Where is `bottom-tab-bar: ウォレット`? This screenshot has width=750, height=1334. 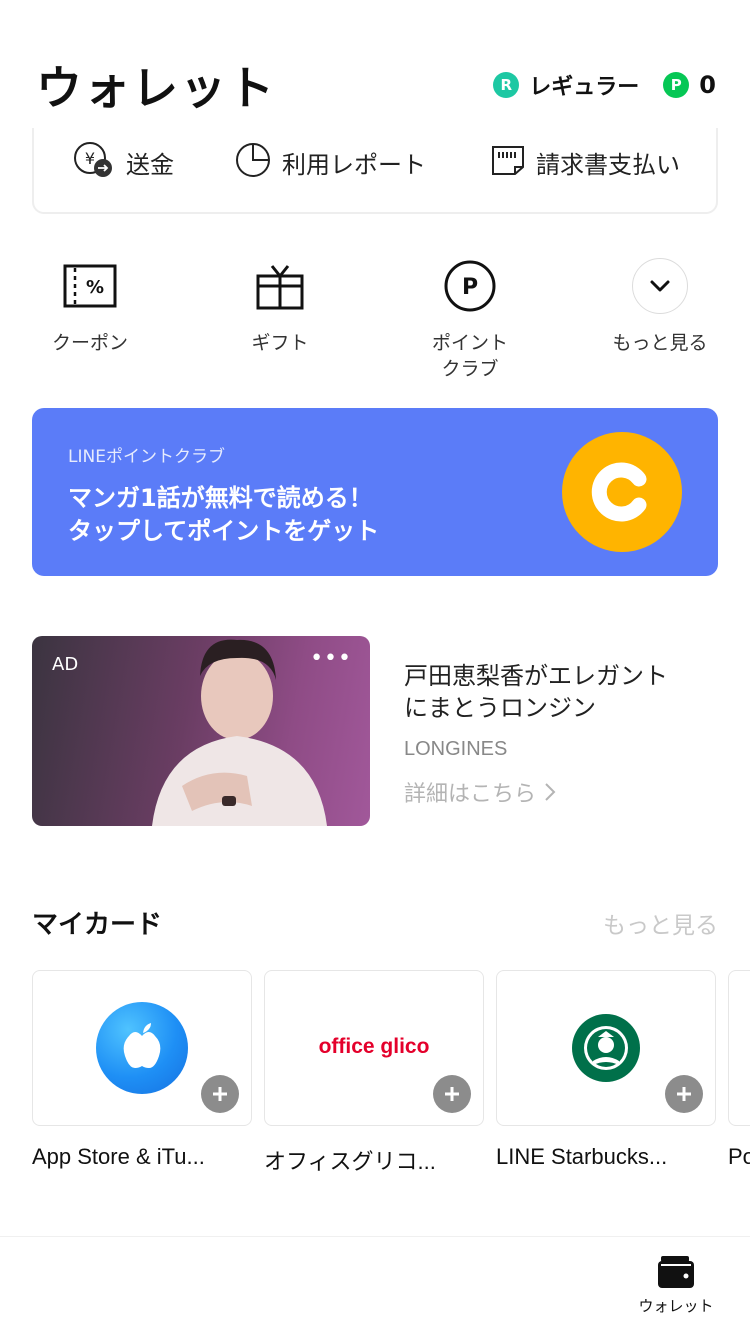
bottom-tab-bar: ウォレット is located at coordinates (375, 1285).